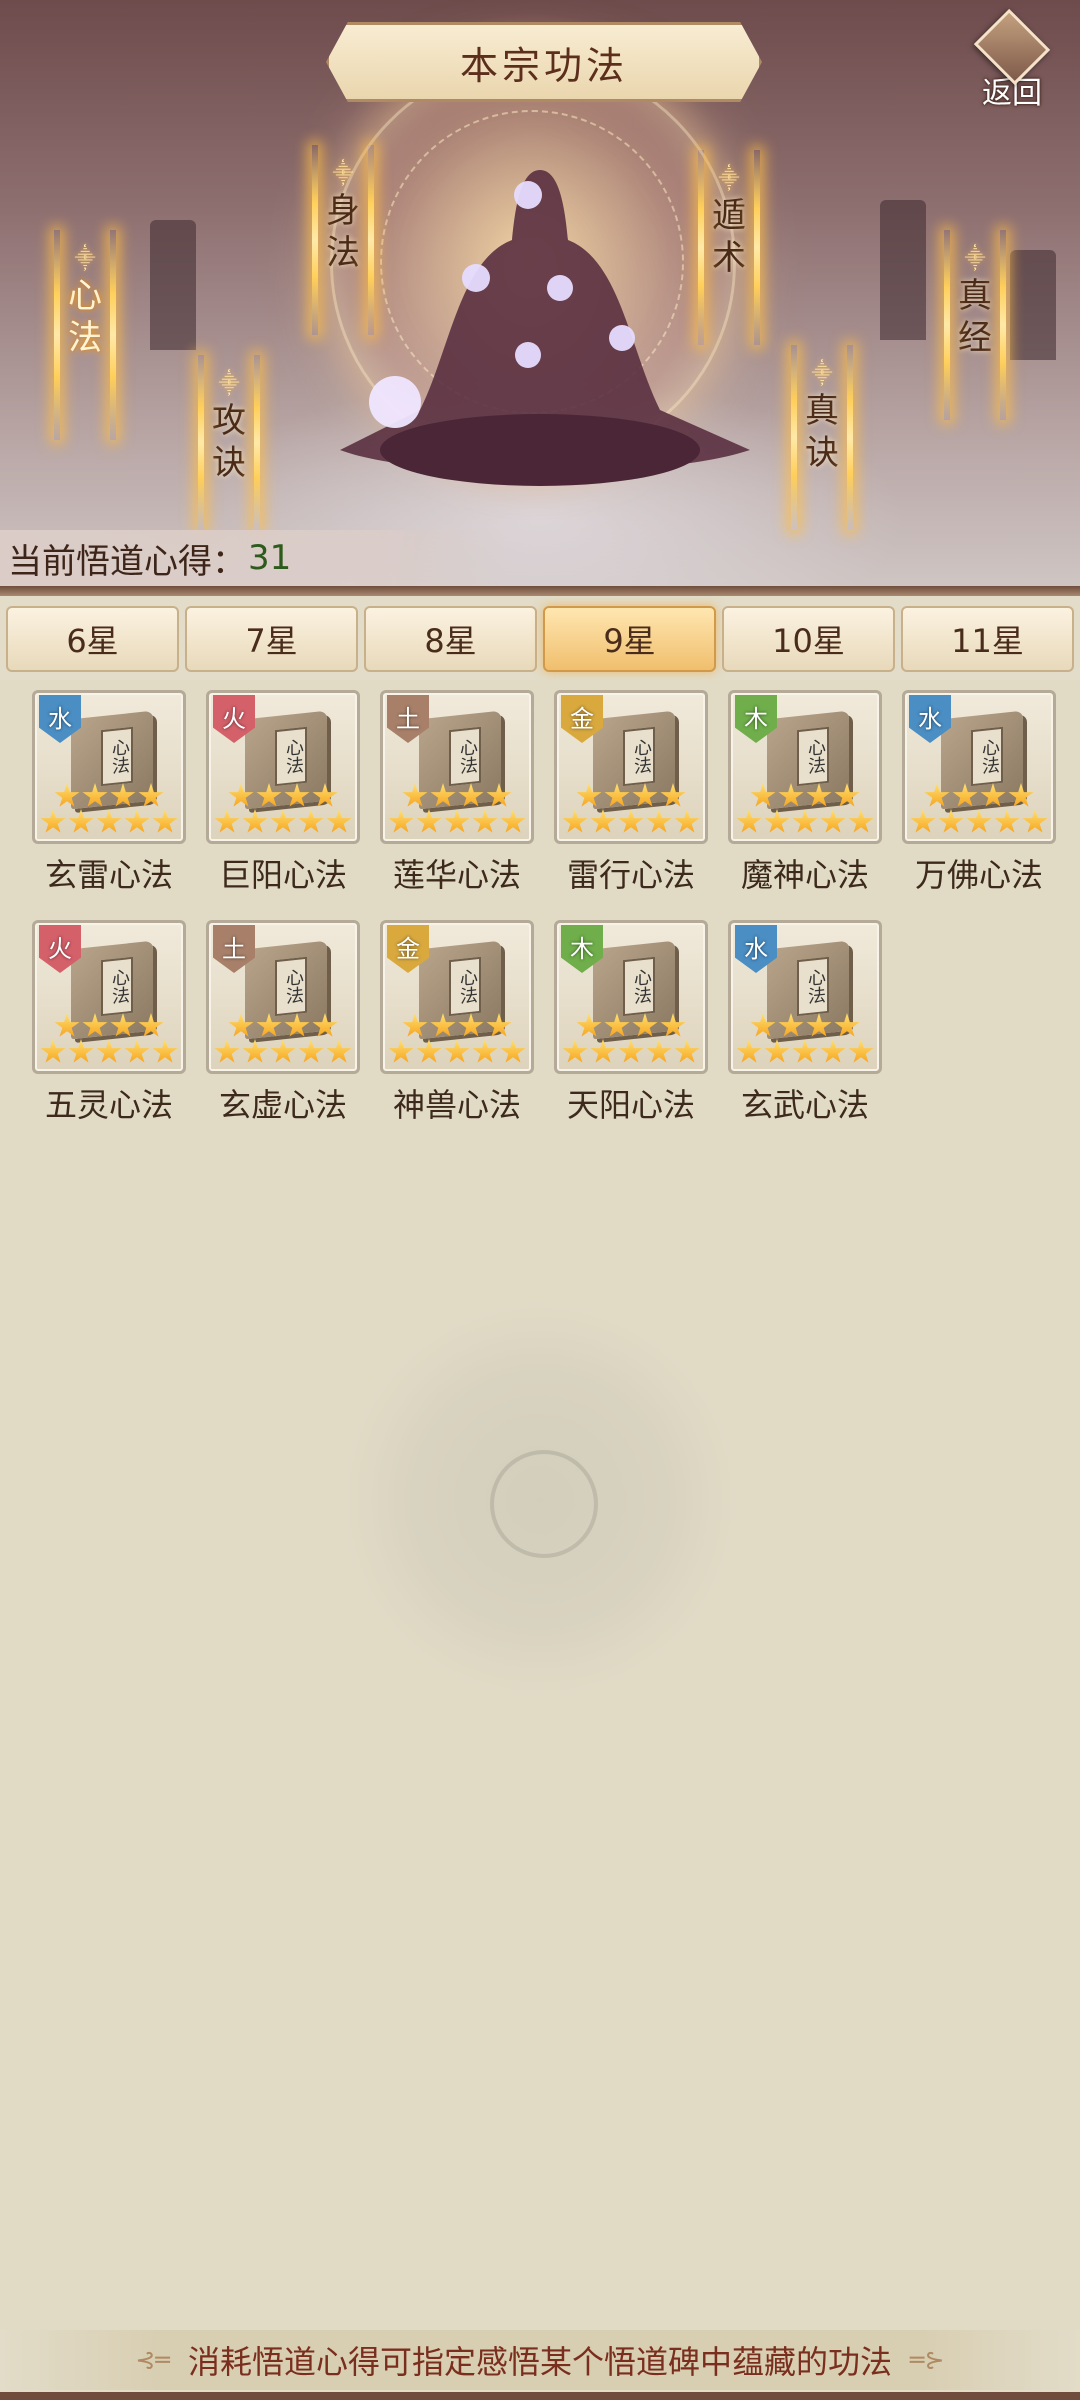 The image size is (1080, 2400). Describe the element at coordinates (822, 437) in the screenshot. I see `technique-zhenjue: ⸎ 真诀` at that location.